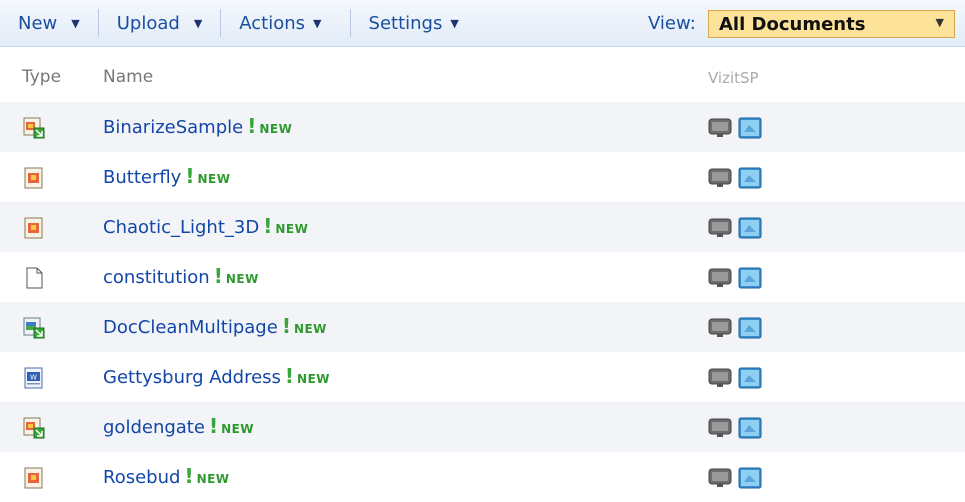 The image size is (965, 502). I want to click on view-selected-value: All Documents, so click(792, 24).